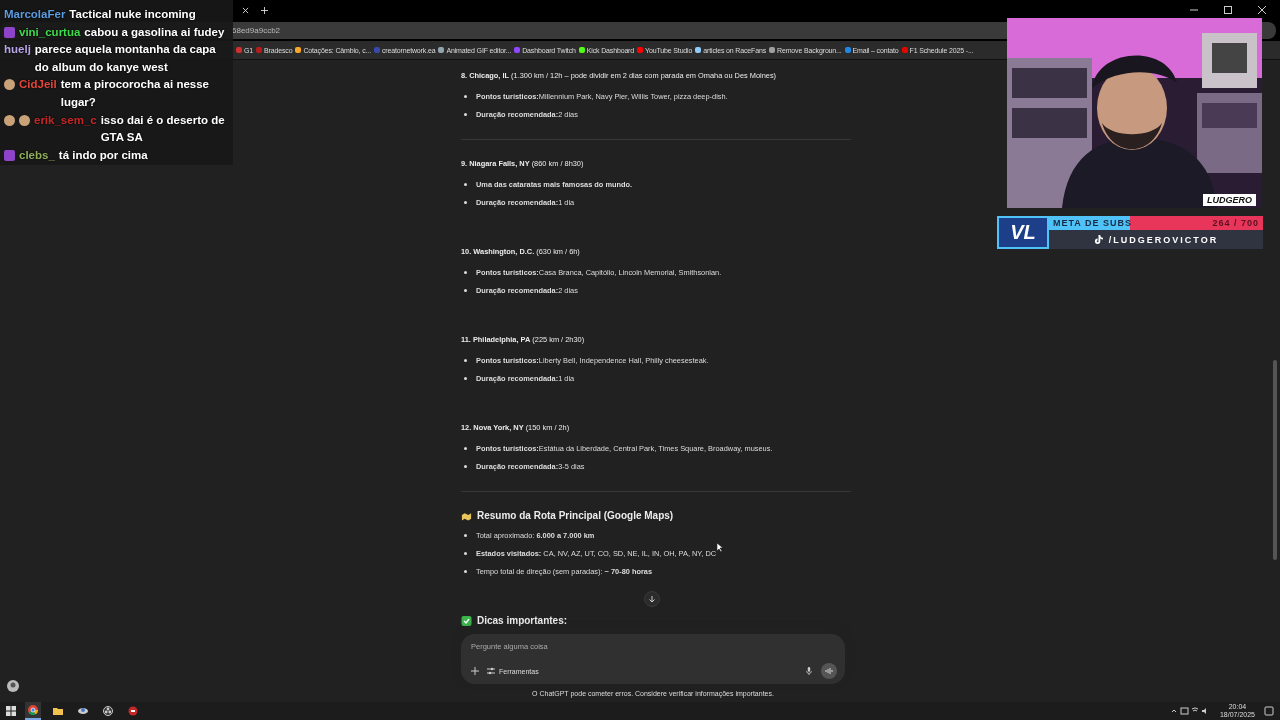 The image size is (1280, 720). I want to click on scroll-down-button, so click(652, 599).